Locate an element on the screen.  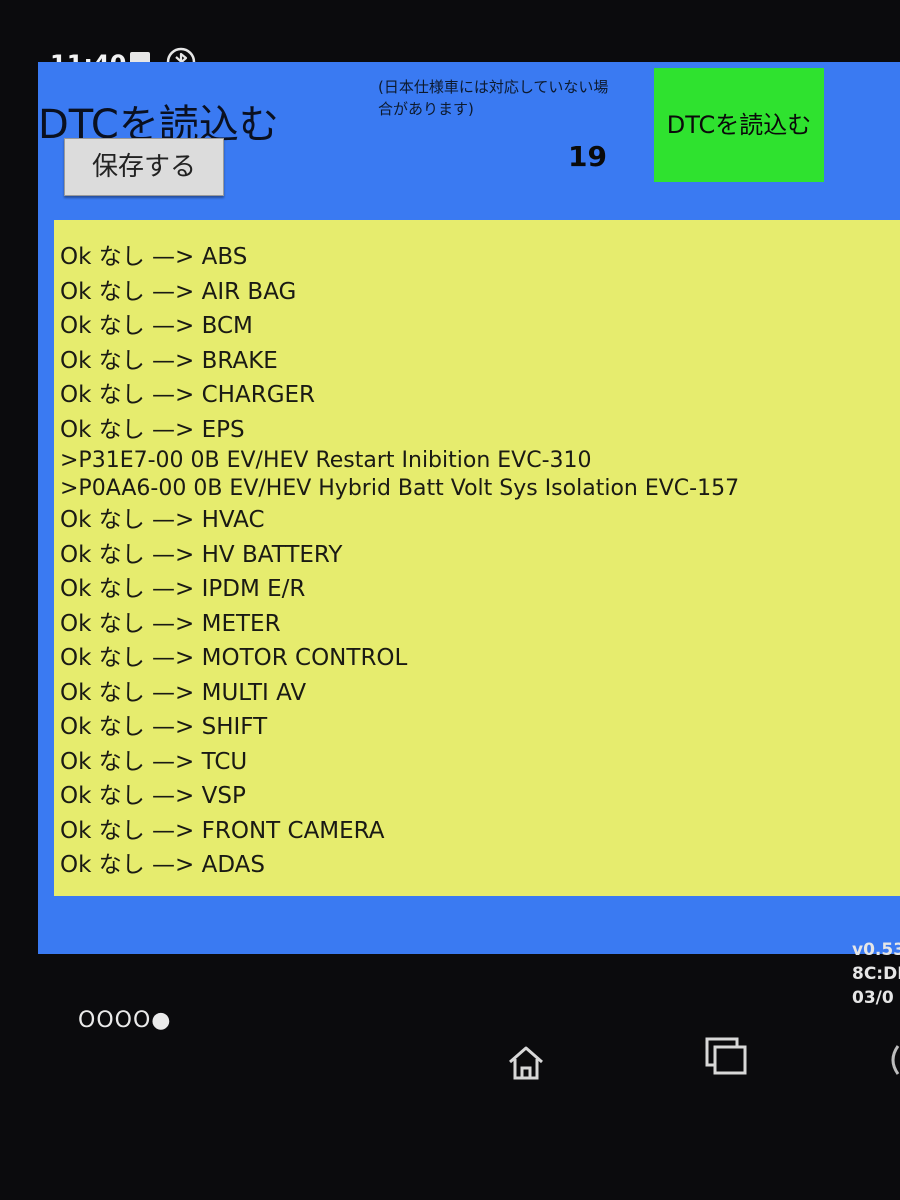
read-dtc-button: DTCを読込む is located at coordinates (739, 125).